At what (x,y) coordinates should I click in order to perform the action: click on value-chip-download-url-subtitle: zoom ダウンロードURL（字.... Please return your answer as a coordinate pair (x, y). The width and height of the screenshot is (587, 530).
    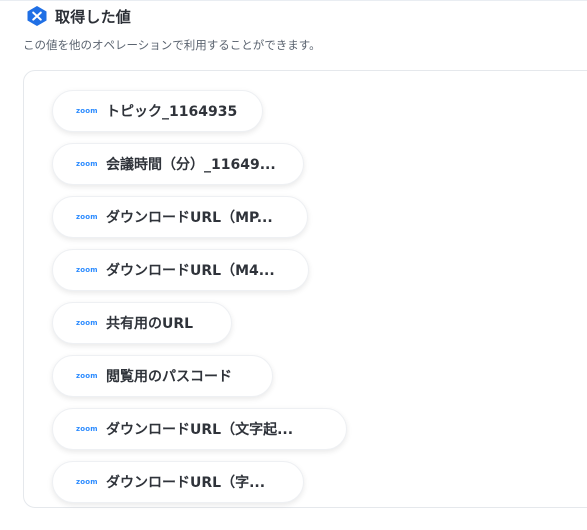
    Looking at the image, I should click on (178, 482).